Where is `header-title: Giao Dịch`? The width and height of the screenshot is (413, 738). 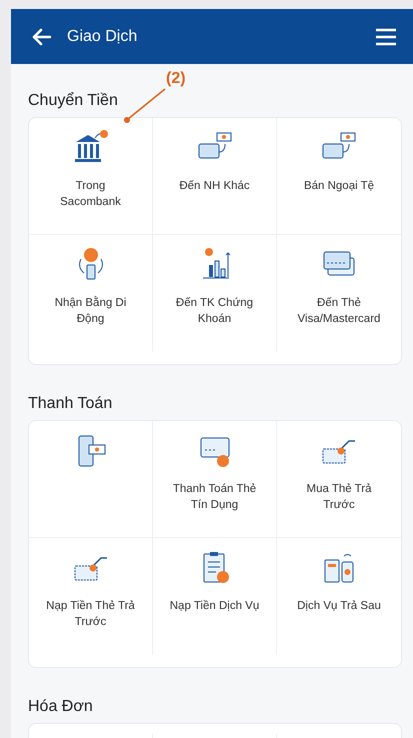 header-title: Giao Dịch is located at coordinates (102, 37).